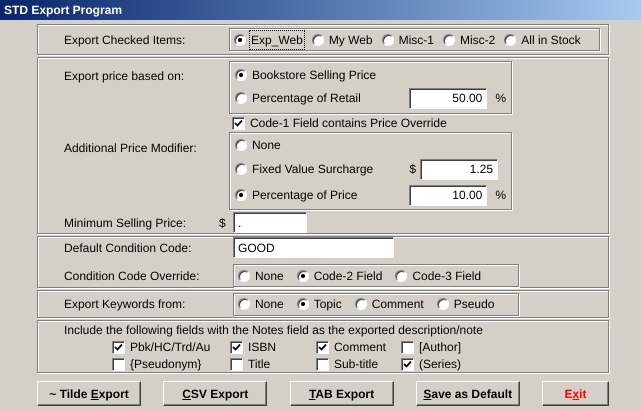  What do you see at coordinates (125, 40) in the screenshot?
I see `field-label: Export Checked Items:` at bounding box center [125, 40].